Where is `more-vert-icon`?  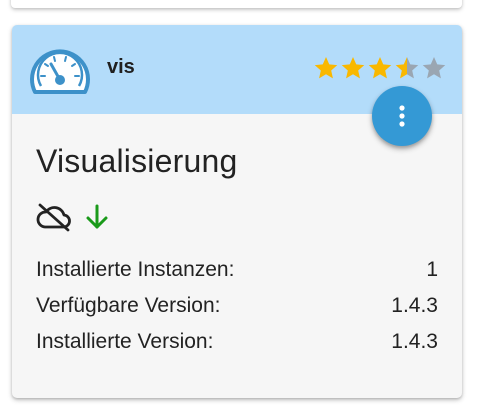 more-vert-icon is located at coordinates (402, 116).